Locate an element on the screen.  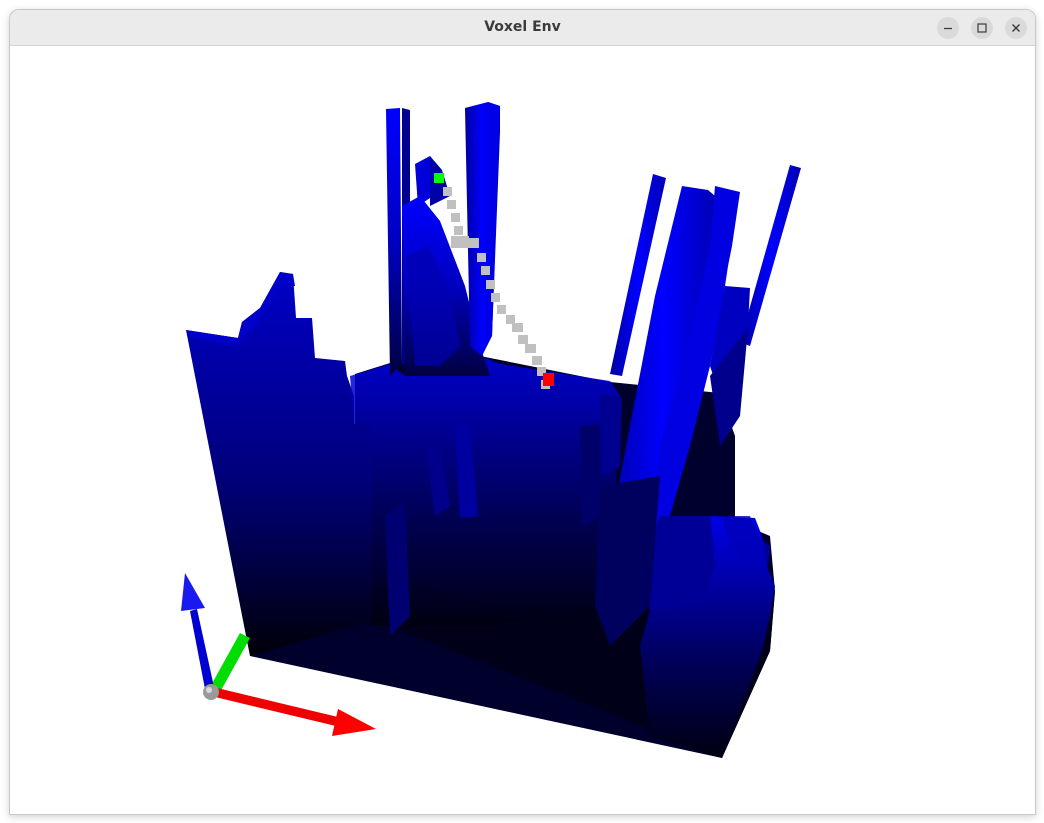
close-button is located at coordinates (1016, 28).